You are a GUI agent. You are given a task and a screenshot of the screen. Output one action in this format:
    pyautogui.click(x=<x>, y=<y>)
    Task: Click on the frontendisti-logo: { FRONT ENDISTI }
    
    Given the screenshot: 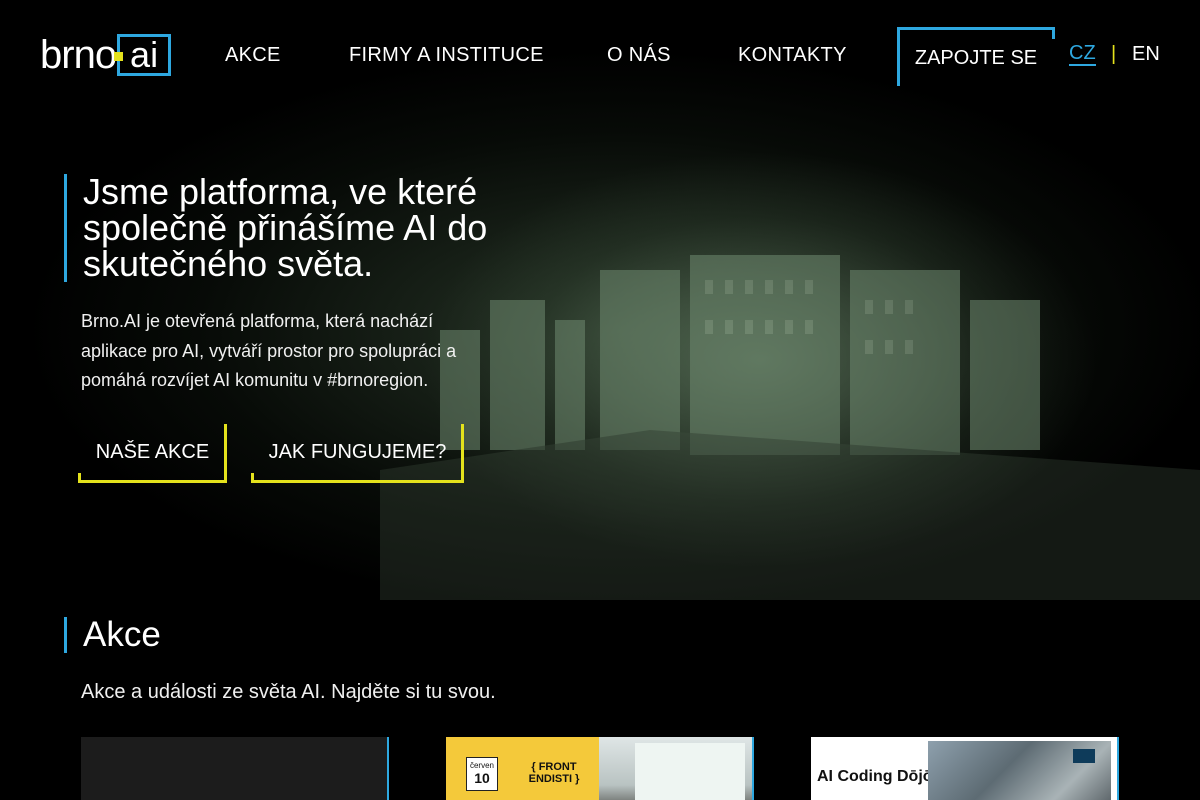 What is the action you would take?
    pyautogui.click(x=554, y=773)
    